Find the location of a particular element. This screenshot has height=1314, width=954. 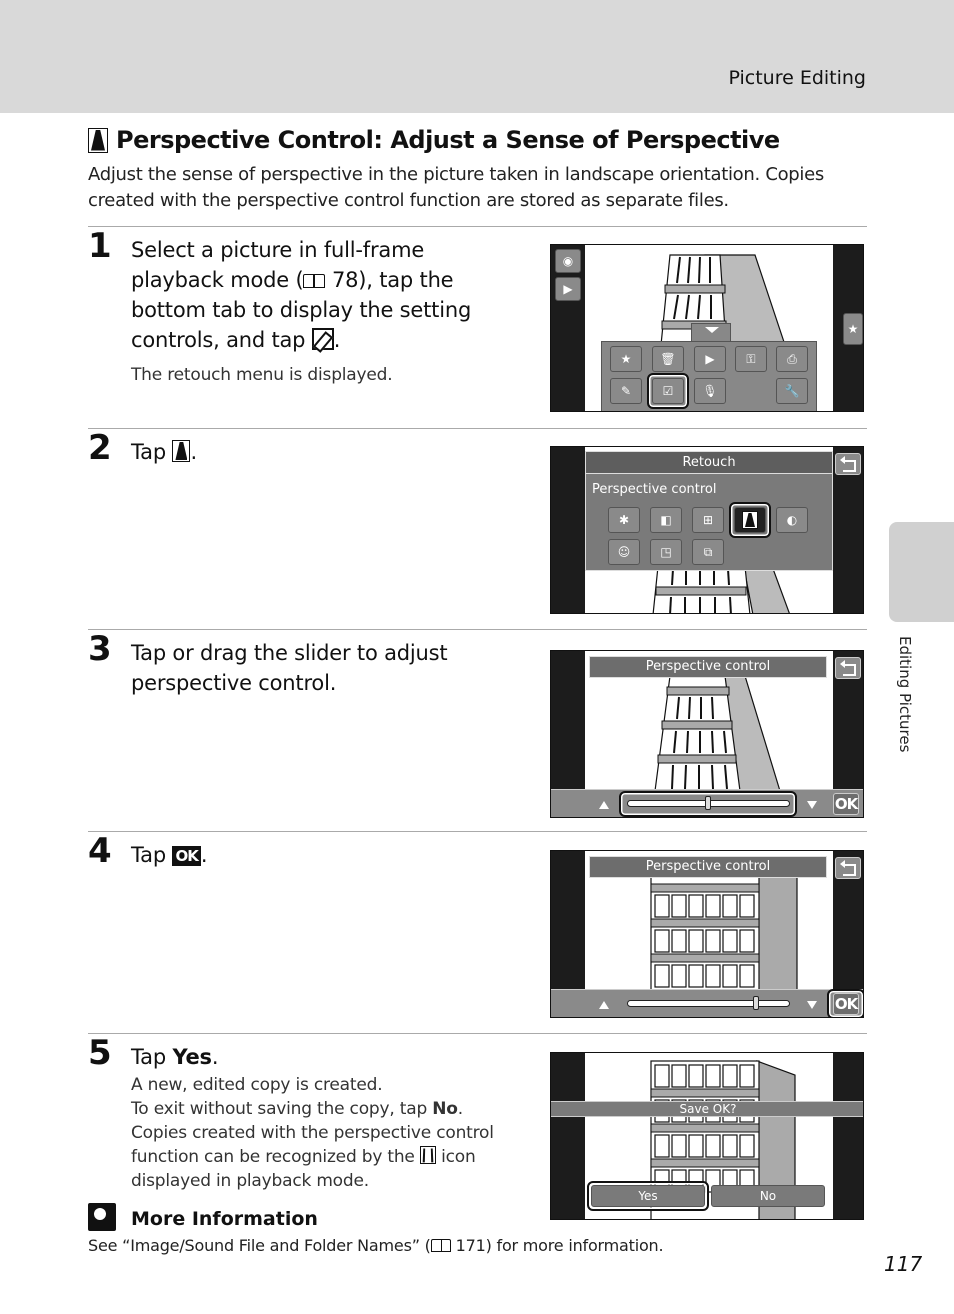

pencil-draw-icon: ✎ is located at coordinates (626, 391).